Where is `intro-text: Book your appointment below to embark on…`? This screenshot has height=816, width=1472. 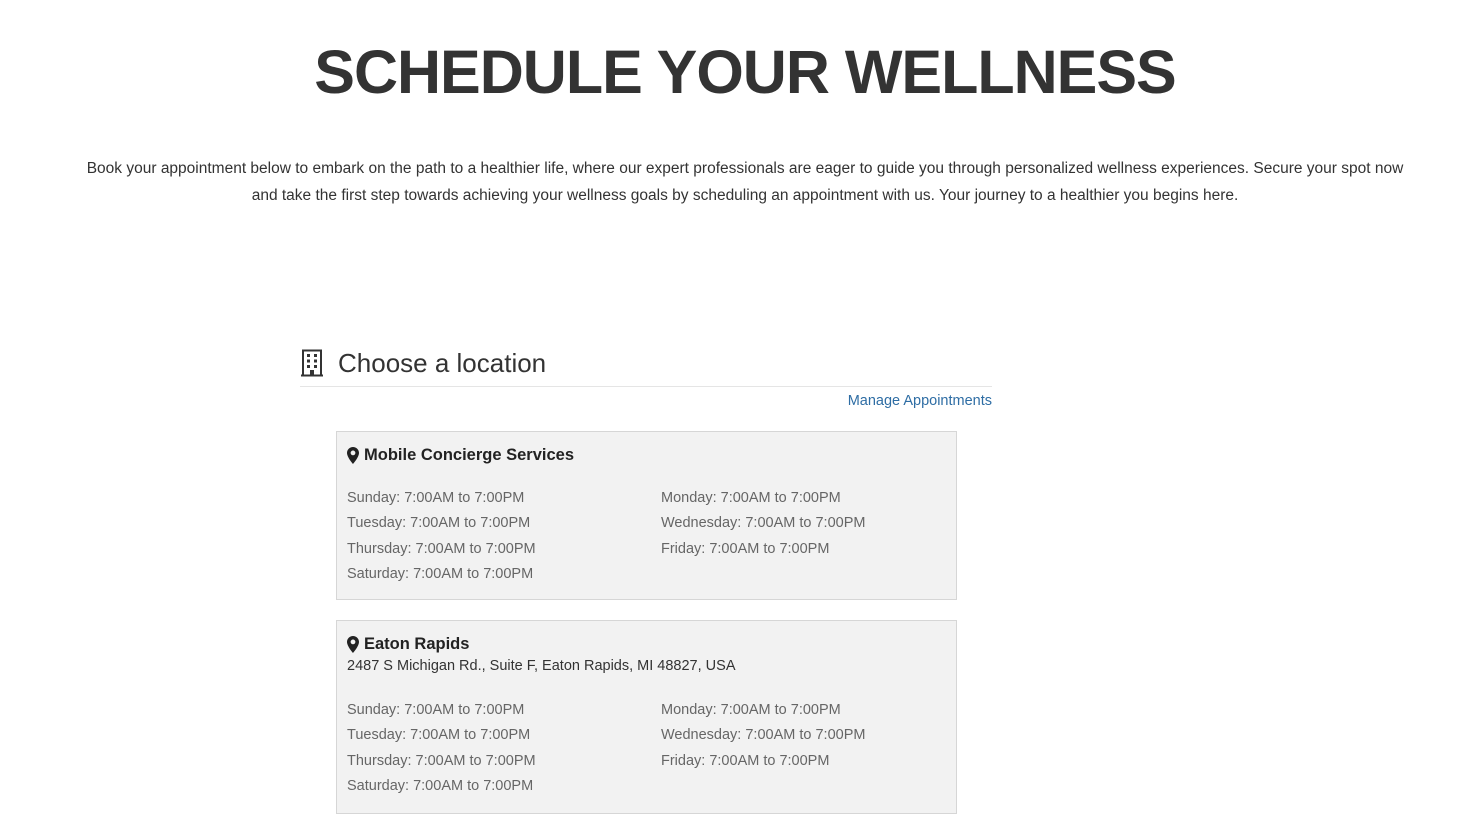 intro-text: Book your appointment below to embark on… is located at coordinates (745, 182).